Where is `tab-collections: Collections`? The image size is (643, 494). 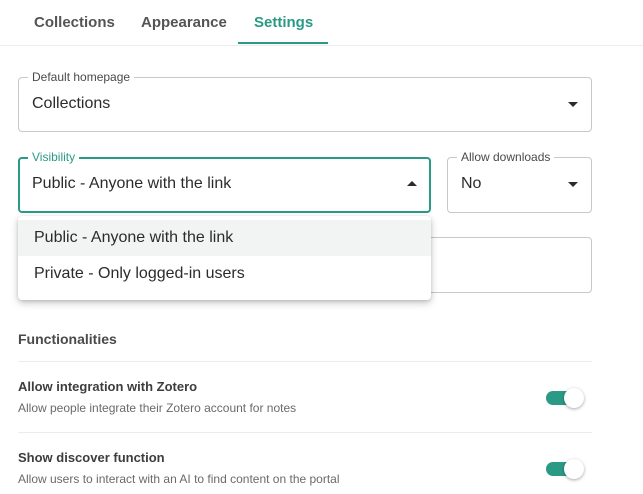
tab-collections: Collections is located at coordinates (74, 22).